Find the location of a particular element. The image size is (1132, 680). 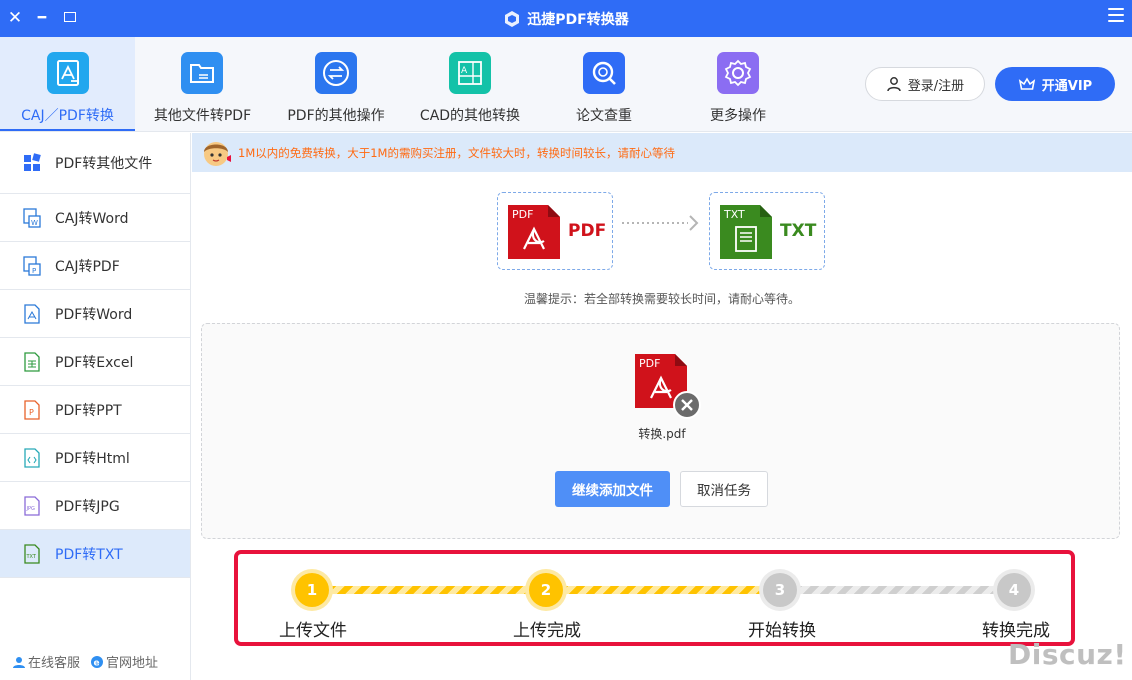

svg-text: e is located at coordinates (97, 663).